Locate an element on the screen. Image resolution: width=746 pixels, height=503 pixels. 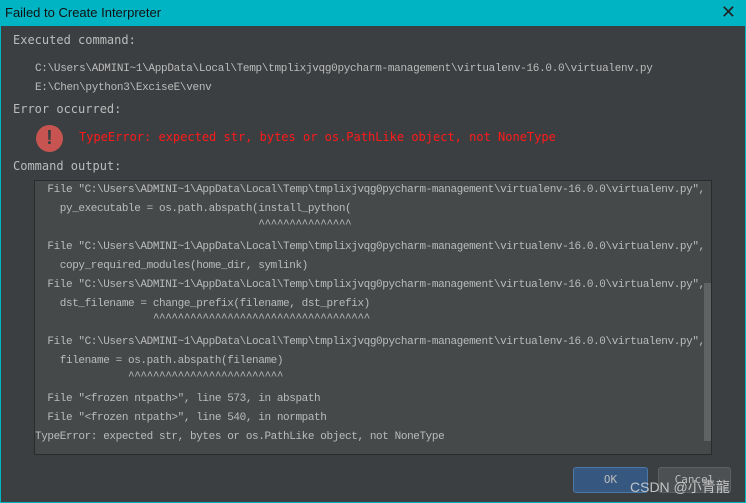
output-line: ^^^^^^^^^^^^^^^^^^^^^^^^^^^^^^^^^^^ is located at coordinates (202, 319).